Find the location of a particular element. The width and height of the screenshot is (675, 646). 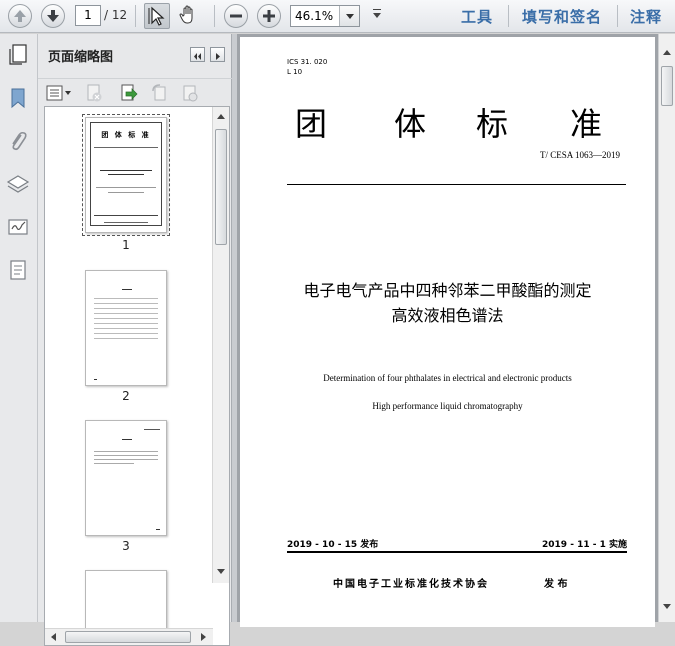

chevron-right-icon is located at coordinates (218, 56).